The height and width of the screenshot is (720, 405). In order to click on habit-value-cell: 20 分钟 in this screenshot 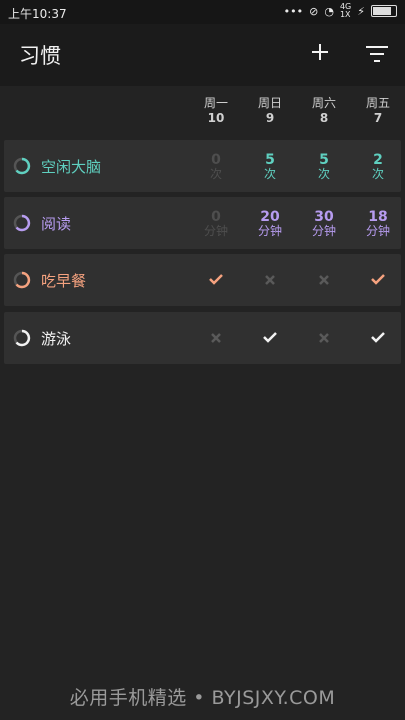, I will do `click(270, 224)`.